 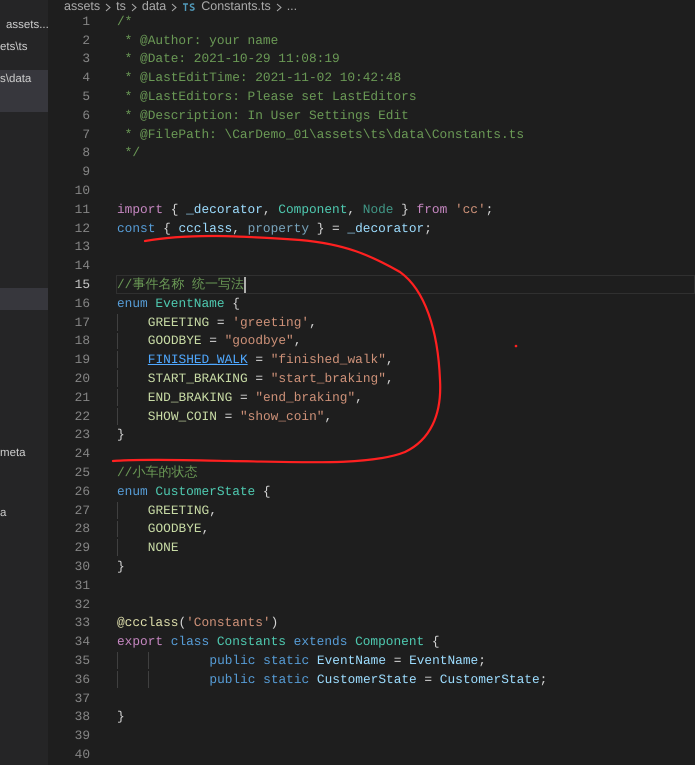 I want to click on line-number: 15, so click(x=82, y=285).